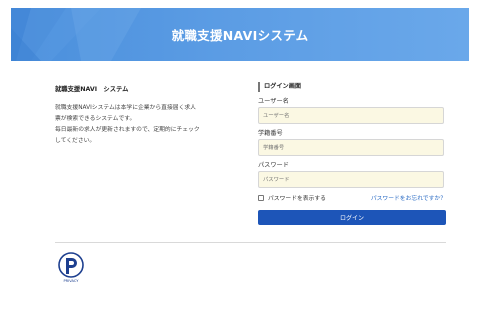 The image size is (480, 310). What do you see at coordinates (127, 130) in the screenshot?
I see `intro-line: 毎日最新の求人が更新されますので、定期的にチェック` at bounding box center [127, 130].